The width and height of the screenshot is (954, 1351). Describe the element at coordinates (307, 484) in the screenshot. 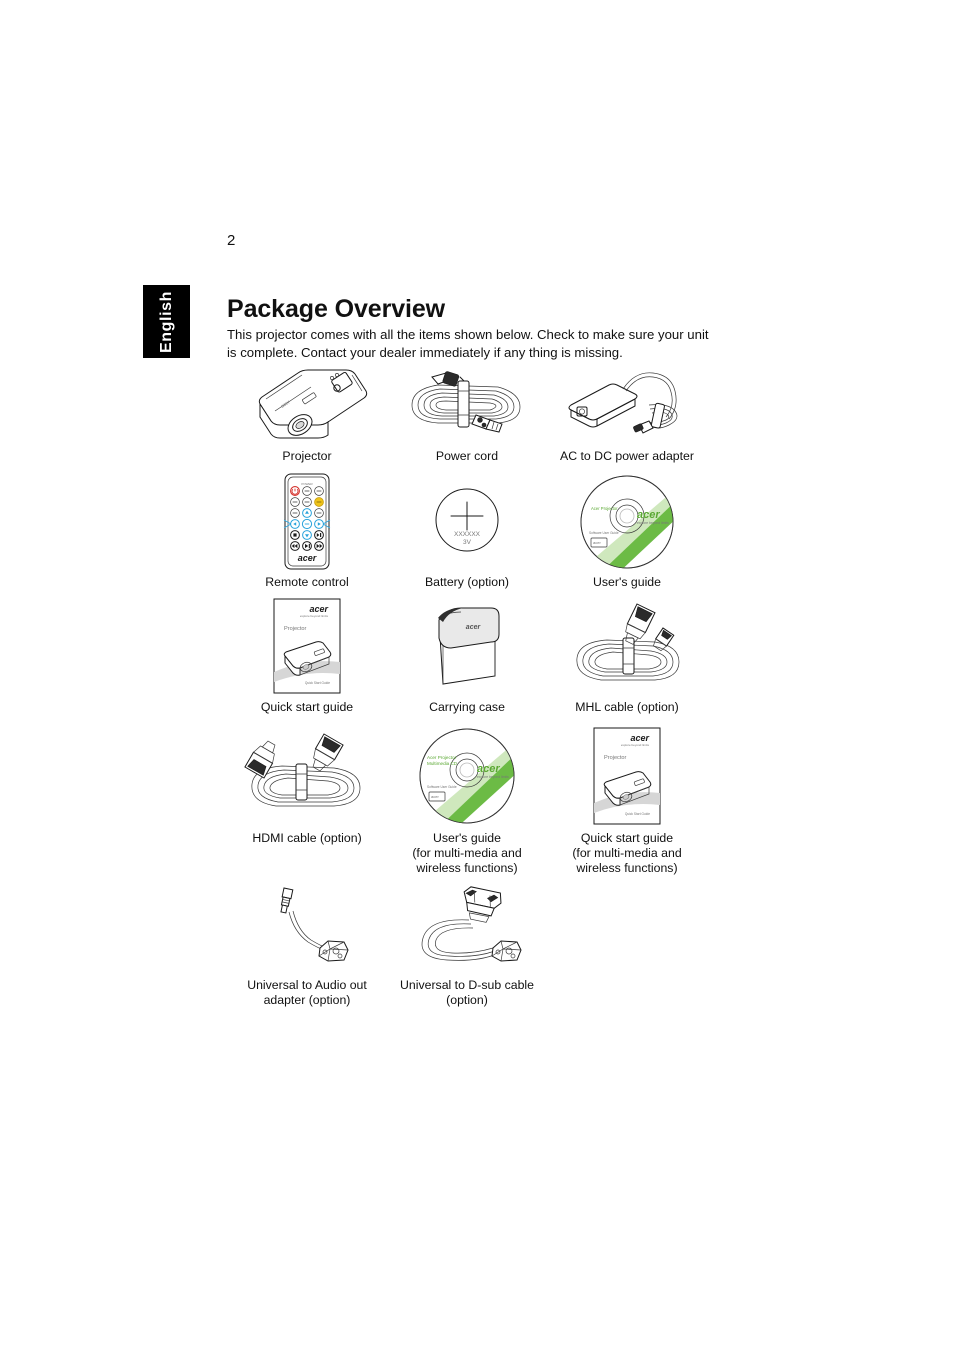

I see `svg-text: POWER` at that location.